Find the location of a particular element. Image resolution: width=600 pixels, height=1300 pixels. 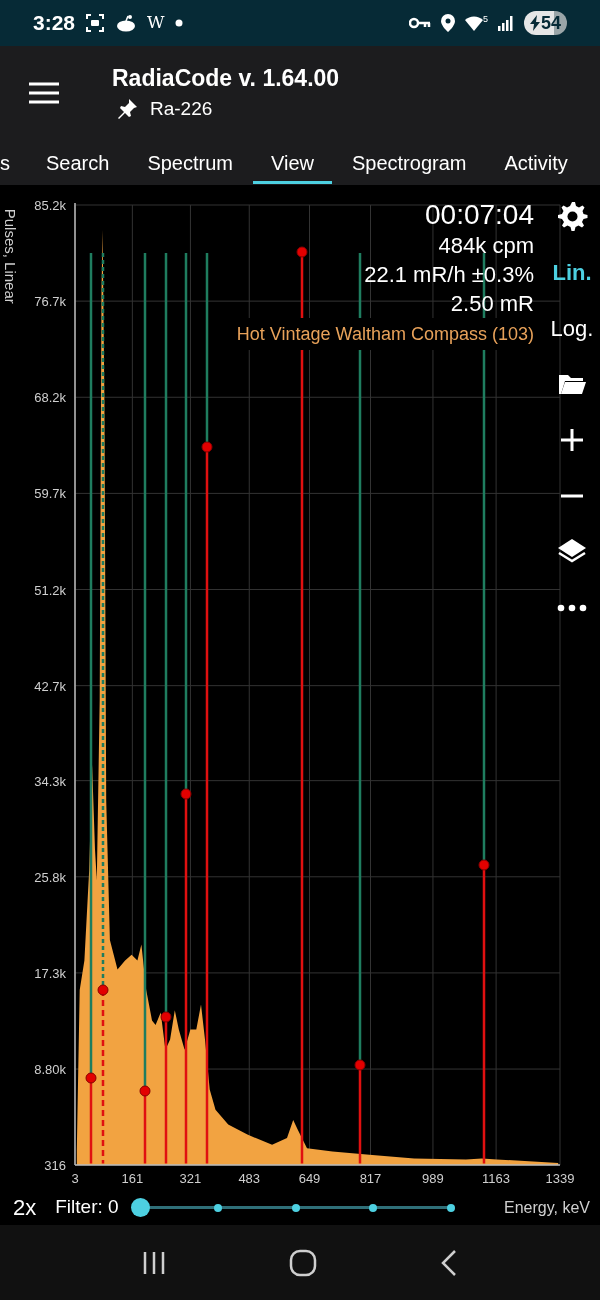

key-icon is located at coordinates (419, 23).